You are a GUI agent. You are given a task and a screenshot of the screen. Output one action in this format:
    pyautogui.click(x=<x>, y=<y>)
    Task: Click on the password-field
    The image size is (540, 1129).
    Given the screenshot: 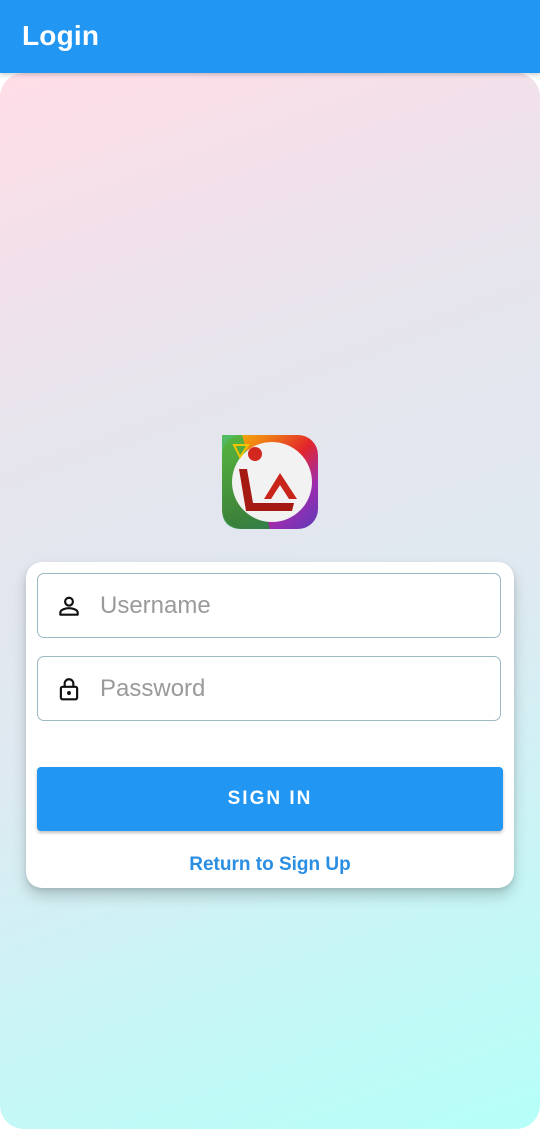 What is the action you would take?
    pyautogui.click(x=269, y=688)
    